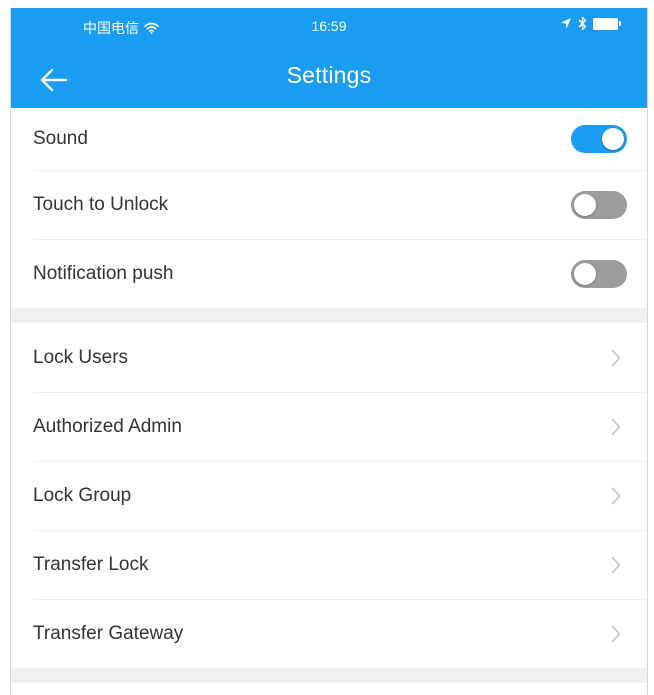  I want to click on menu-item-label: Transfer Gateway, so click(108, 633).